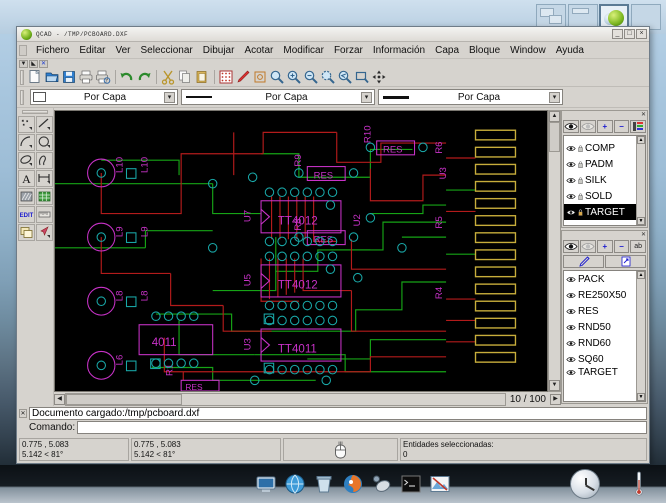  What do you see at coordinates (571, 246) in the screenshot?
I see `show-all-blocks-button` at bounding box center [571, 246].